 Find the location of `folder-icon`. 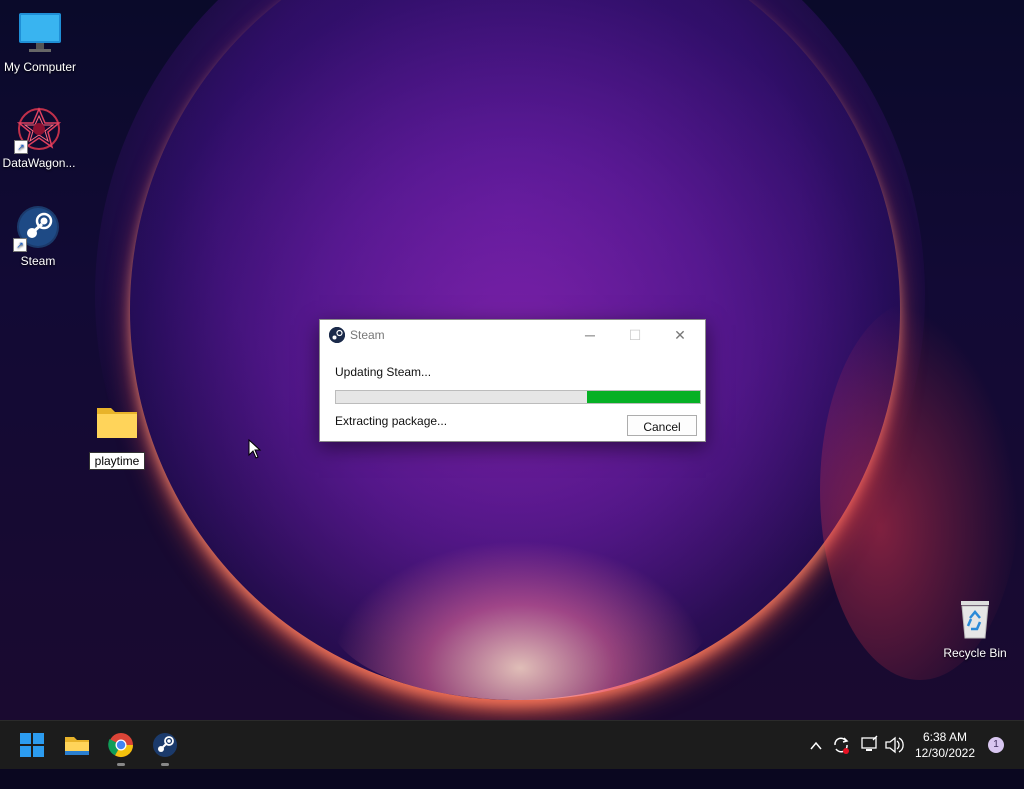

folder-icon is located at coordinates (117, 425).